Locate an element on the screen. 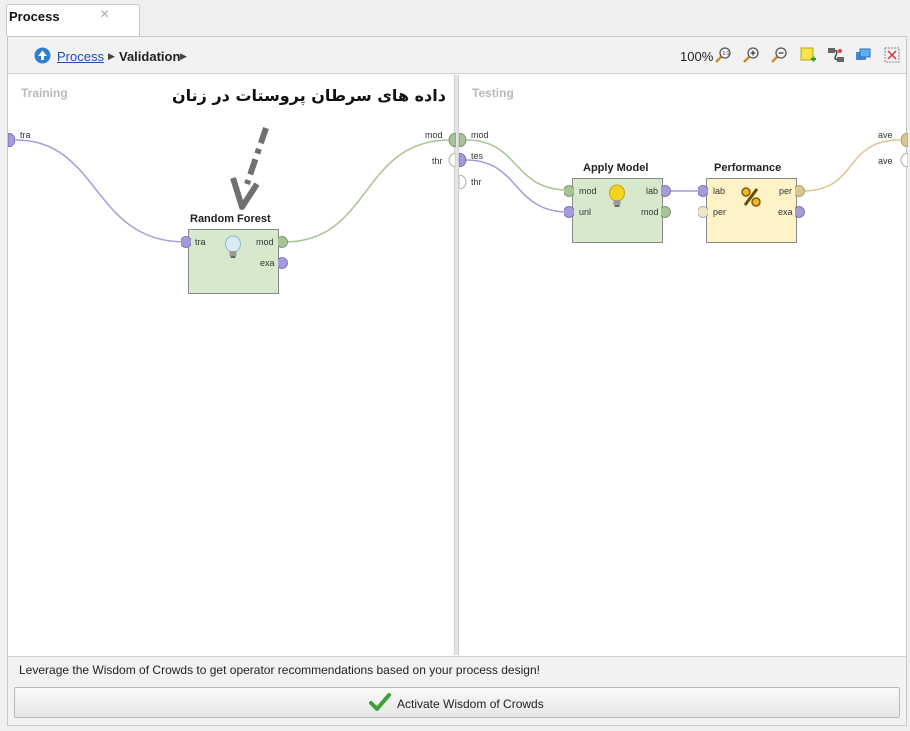  port-per-output is located at coordinates (800, 191).